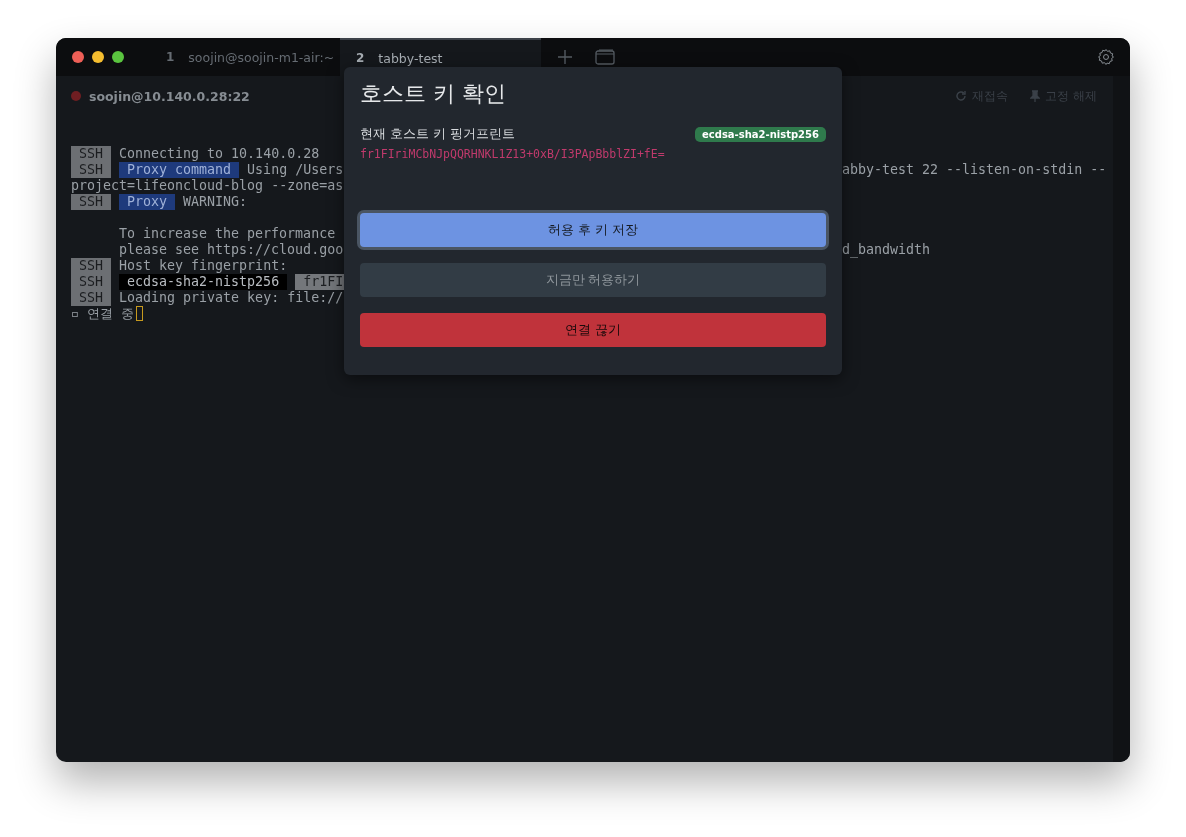 This screenshot has width=1186, height=837. I want to click on terminal-tag: Proxy command, so click(179, 170).